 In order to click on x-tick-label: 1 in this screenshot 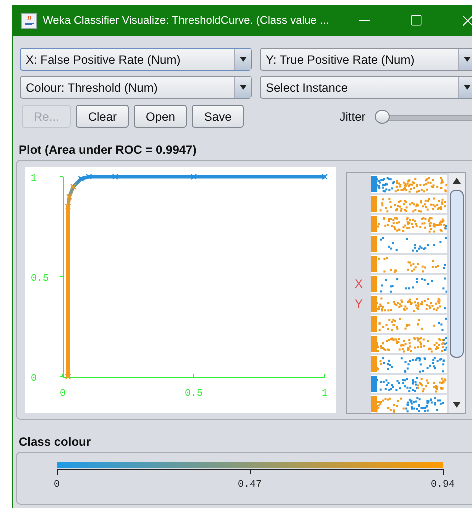, I will do `click(325, 394)`.